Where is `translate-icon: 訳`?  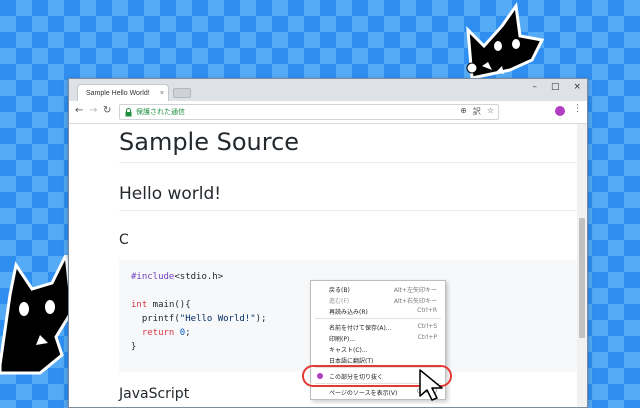
translate-icon: 訳 is located at coordinates (477, 111).